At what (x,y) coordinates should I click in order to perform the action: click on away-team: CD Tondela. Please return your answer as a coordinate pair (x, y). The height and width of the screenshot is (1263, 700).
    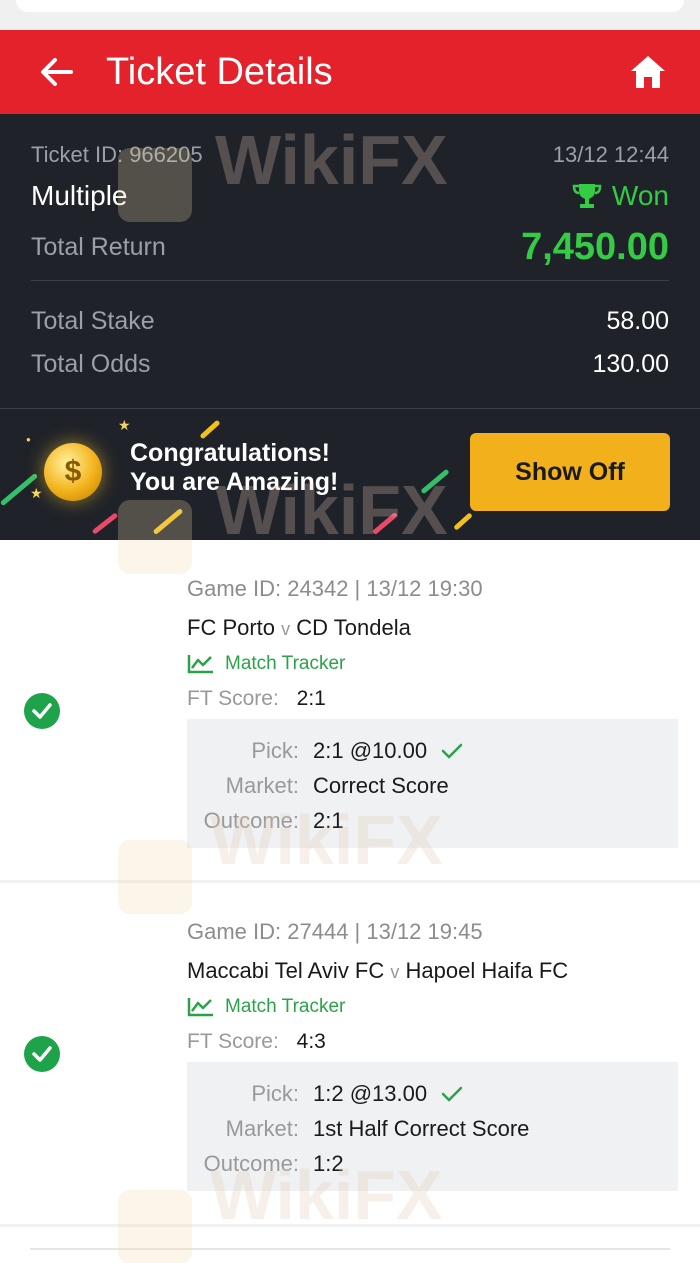
    Looking at the image, I should click on (353, 627).